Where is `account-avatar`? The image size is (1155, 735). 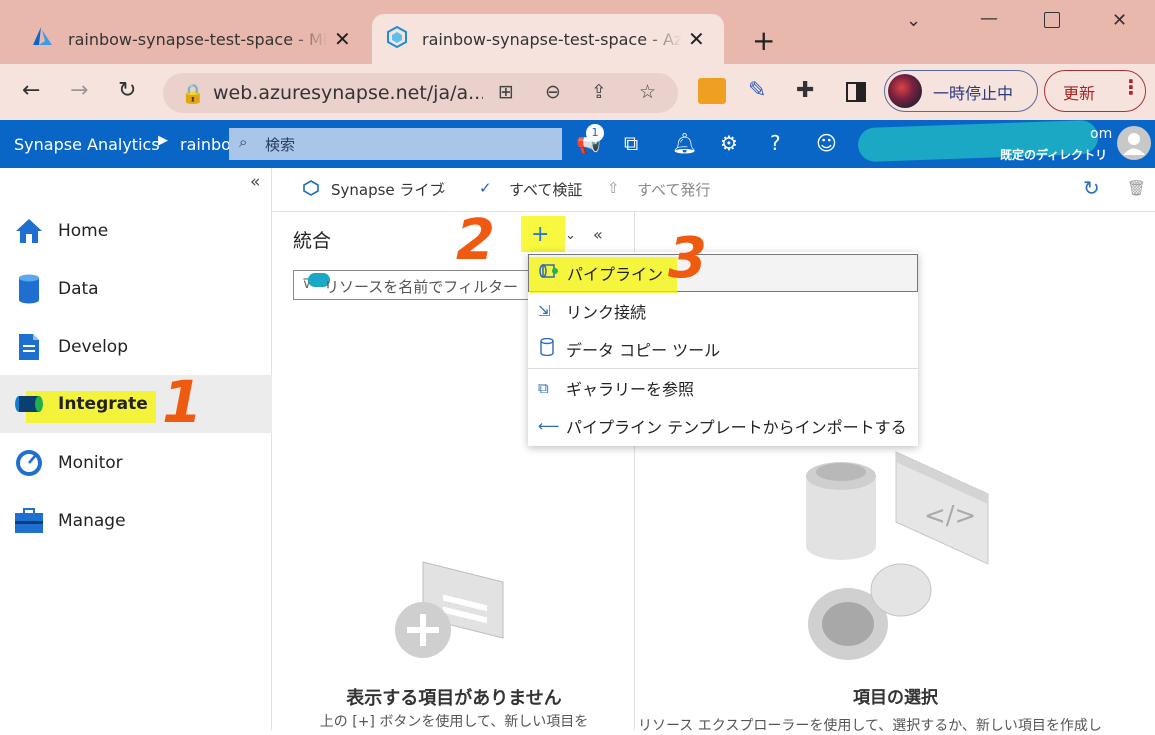
account-avatar is located at coordinates (1134, 143).